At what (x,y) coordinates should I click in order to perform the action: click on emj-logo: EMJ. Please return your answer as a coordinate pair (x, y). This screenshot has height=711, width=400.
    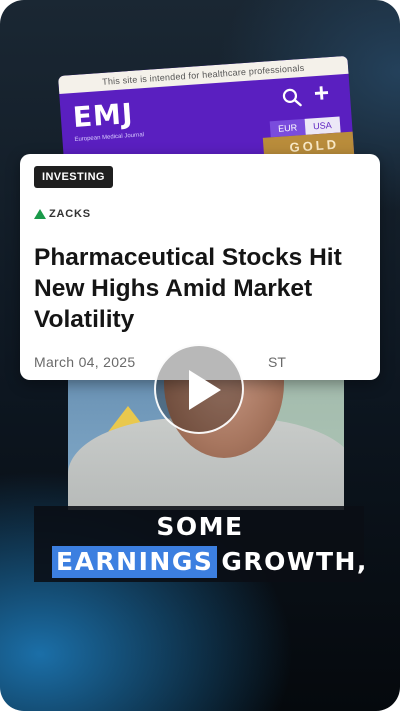
    Looking at the image, I should click on (103, 115).